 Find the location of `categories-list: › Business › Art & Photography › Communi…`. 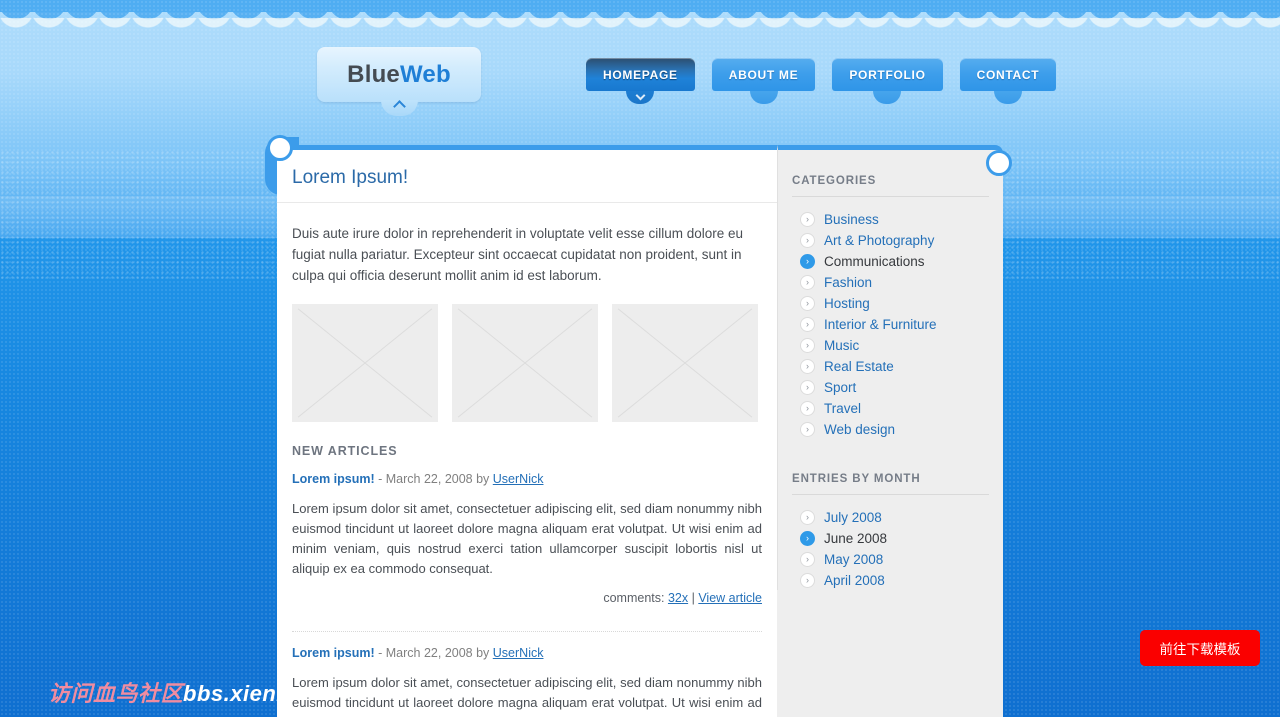

categories-list: › Business › Art & Photography › Communi… is located at coordinates (890, 321).